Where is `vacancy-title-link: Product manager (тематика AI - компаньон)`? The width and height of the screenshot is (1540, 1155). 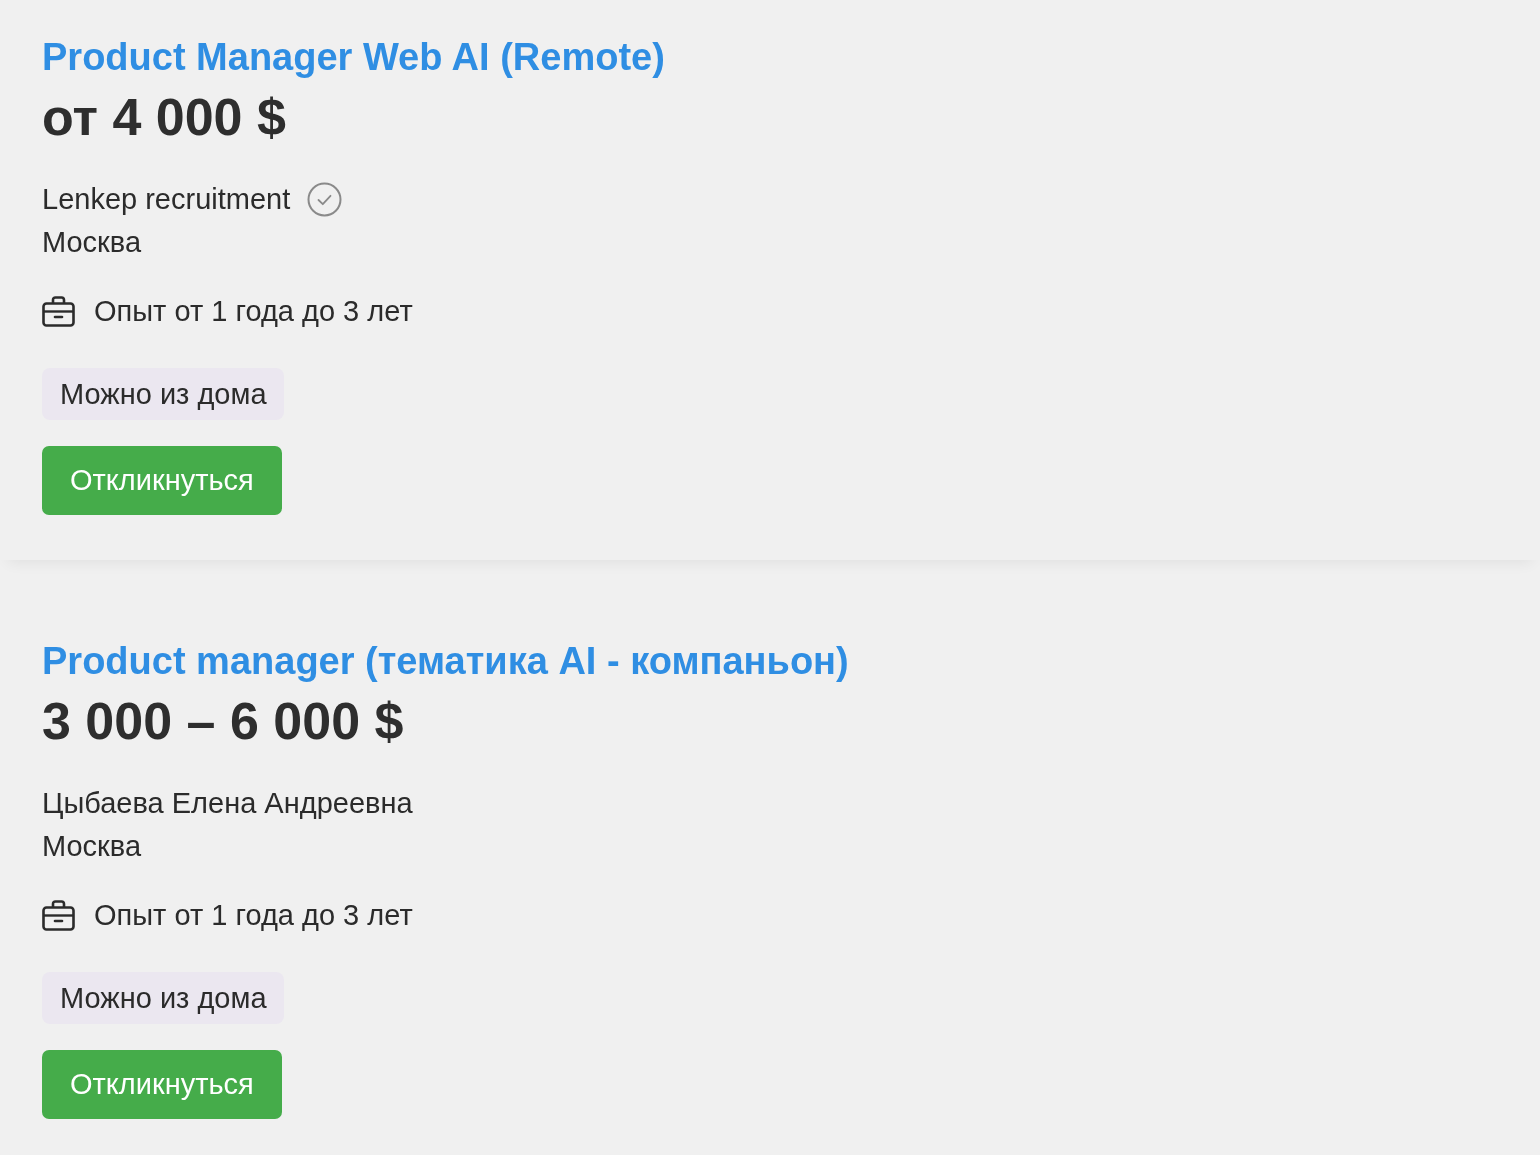 vacancy-title-link: Product manager (тематика AI - компаньон) is located at coordinates (445, 661).